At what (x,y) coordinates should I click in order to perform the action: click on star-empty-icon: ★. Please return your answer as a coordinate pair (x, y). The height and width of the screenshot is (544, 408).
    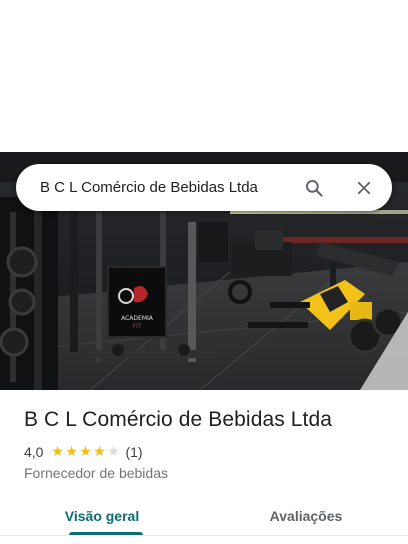
    Looking at the image, I should click on (113, 452).